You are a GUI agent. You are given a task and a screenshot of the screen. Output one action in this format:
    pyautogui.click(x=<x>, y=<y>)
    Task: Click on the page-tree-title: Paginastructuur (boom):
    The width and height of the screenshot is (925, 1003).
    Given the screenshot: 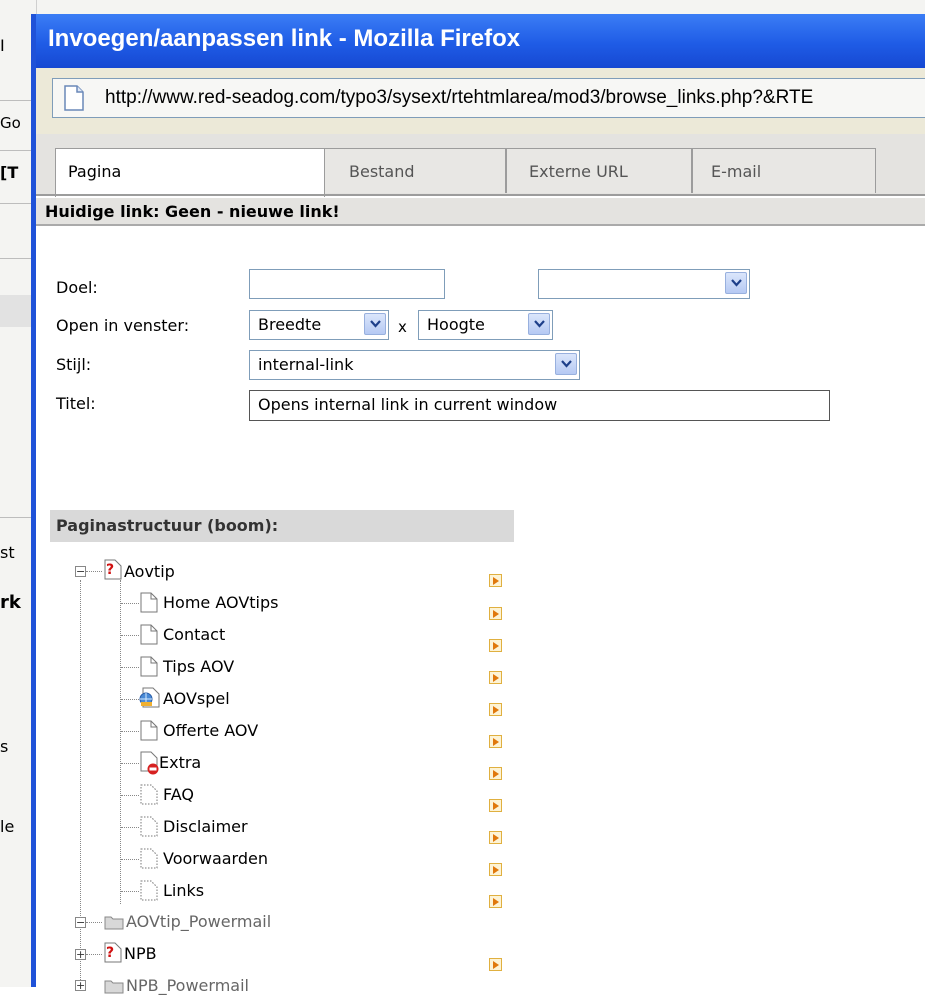 What is the action you would take?
    pyautogui.click(x=167, y=525)
    